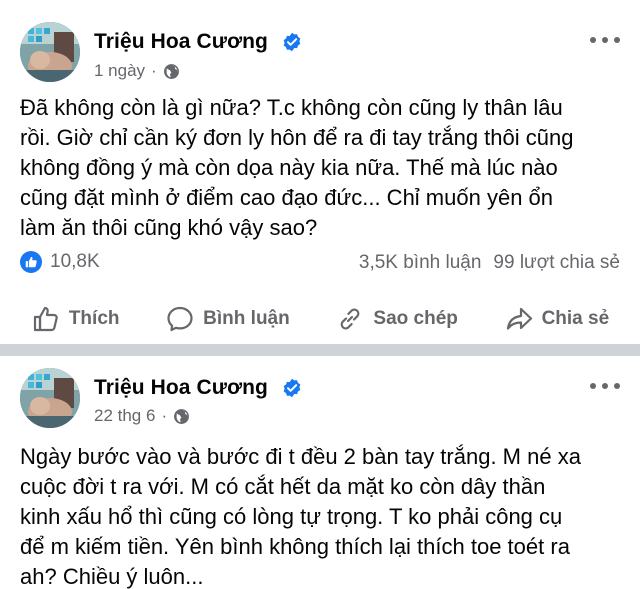  I want to click on share-button: Chia sẻ, so click(557, 319).